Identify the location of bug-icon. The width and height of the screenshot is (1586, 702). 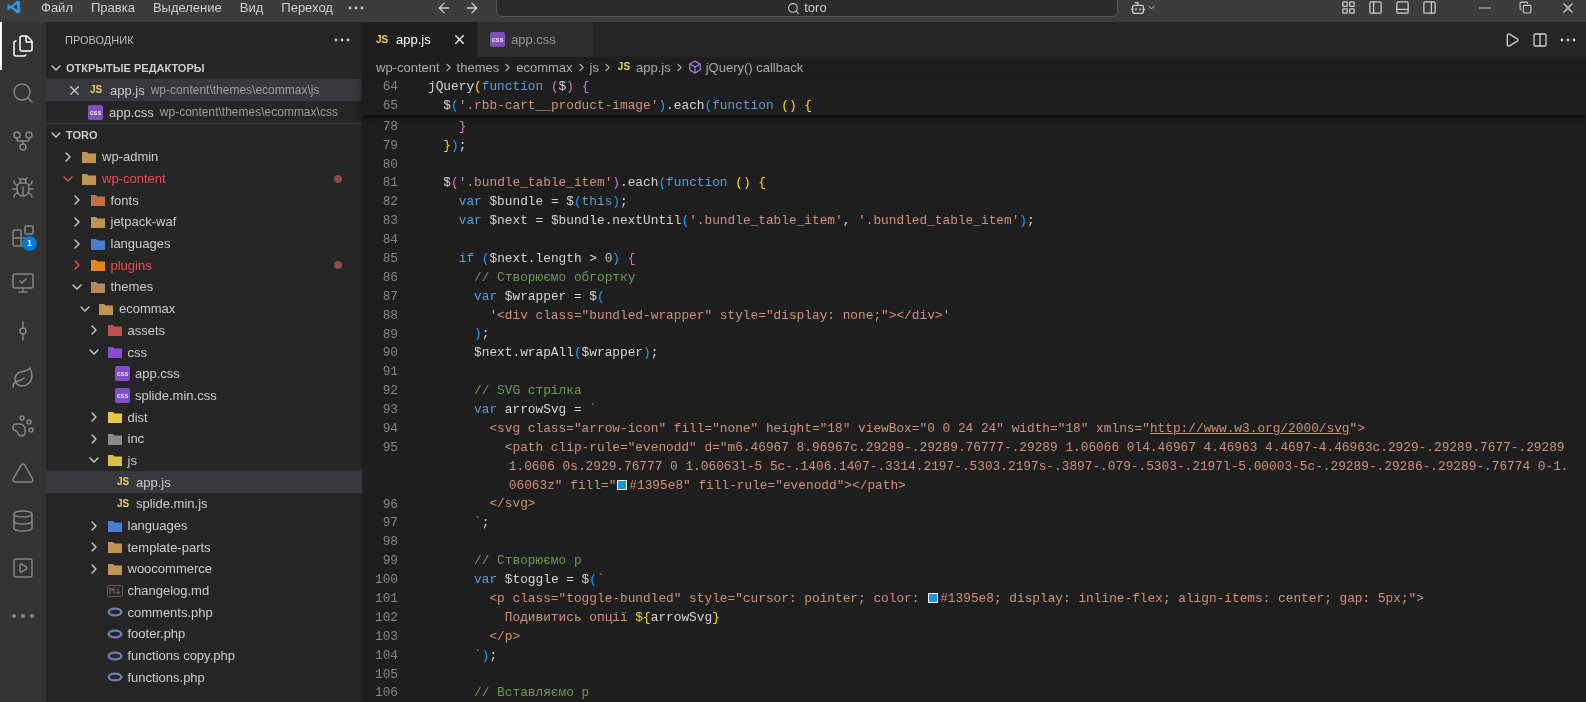
(23, 188).